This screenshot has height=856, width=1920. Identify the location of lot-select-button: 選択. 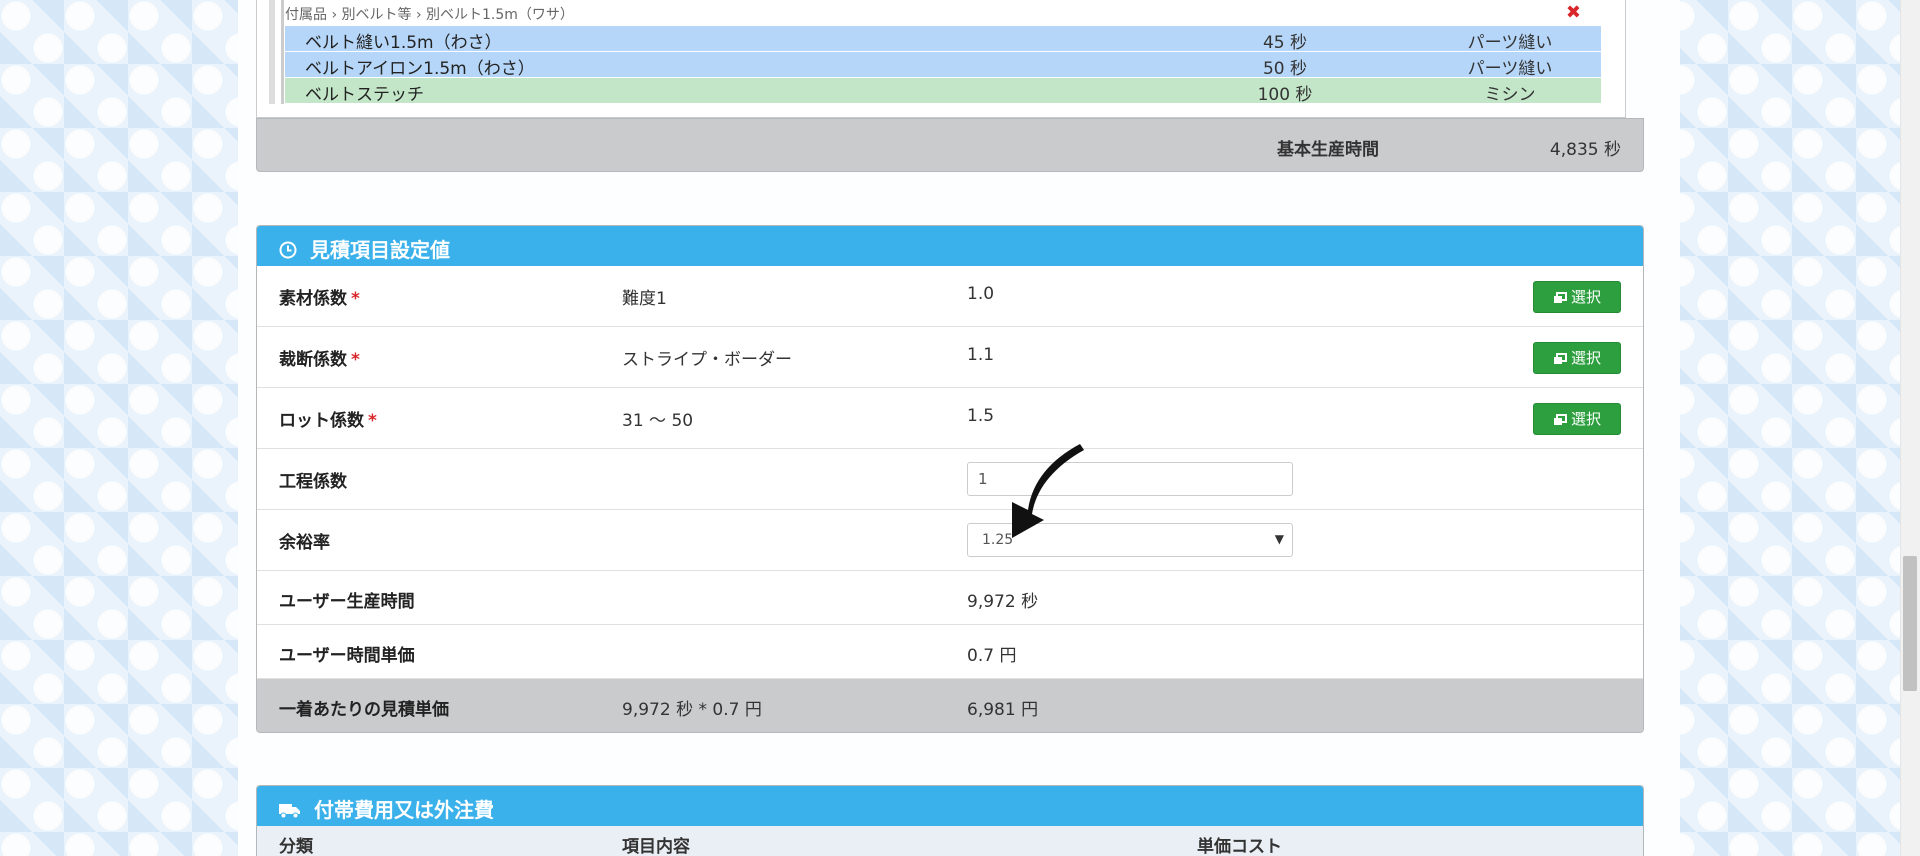
(1577, 419).